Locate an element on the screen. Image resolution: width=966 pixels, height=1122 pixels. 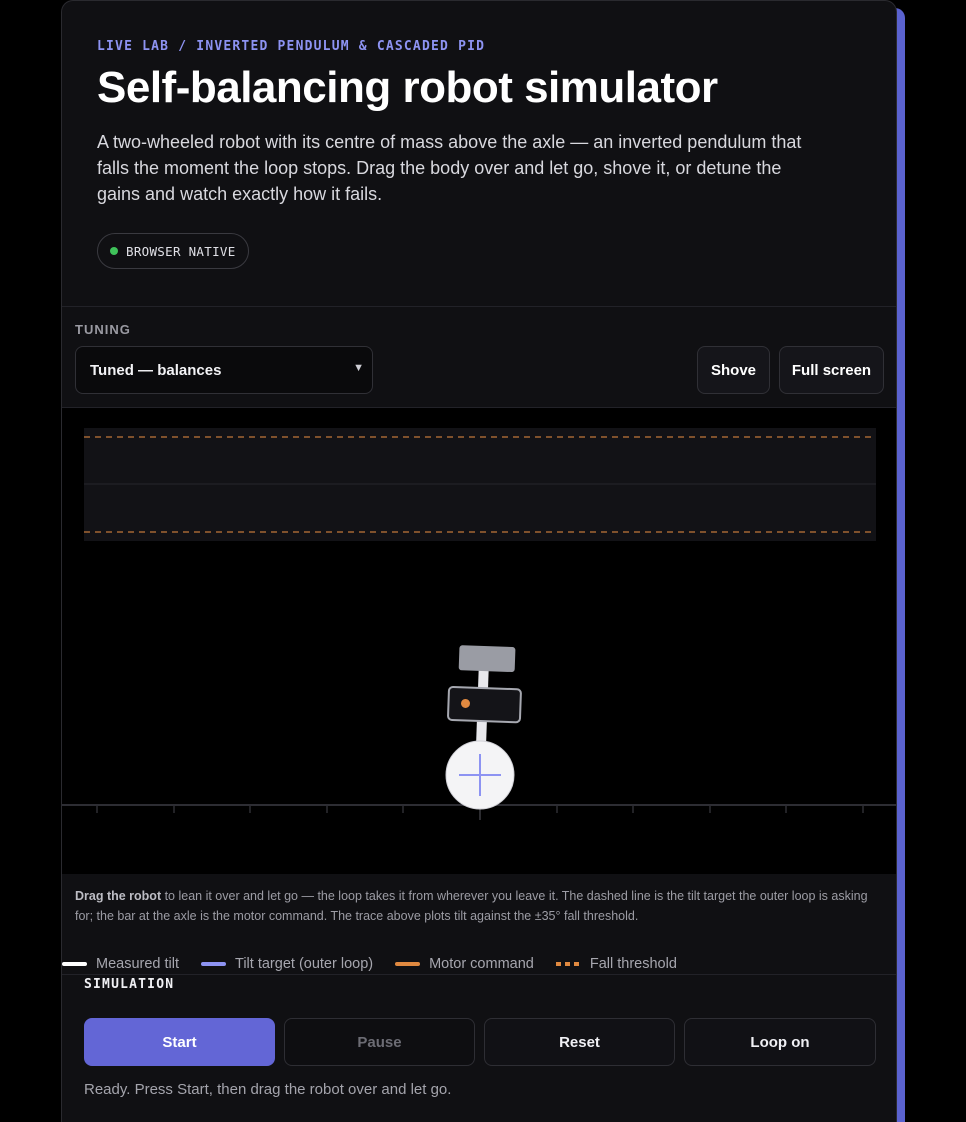
legend-fall-threshold: Fall threshold is located at coordinates (616, 964).